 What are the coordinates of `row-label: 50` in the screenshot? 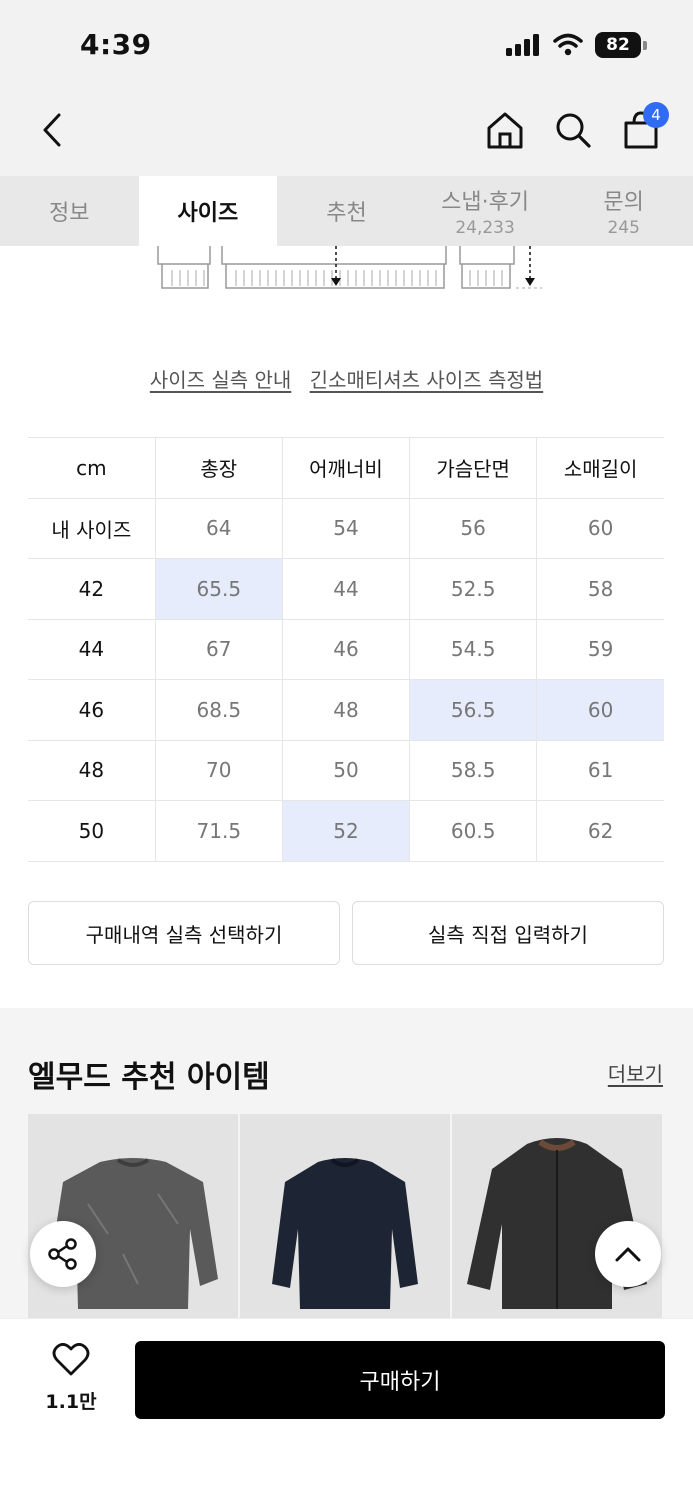 It's located at (92, 831).